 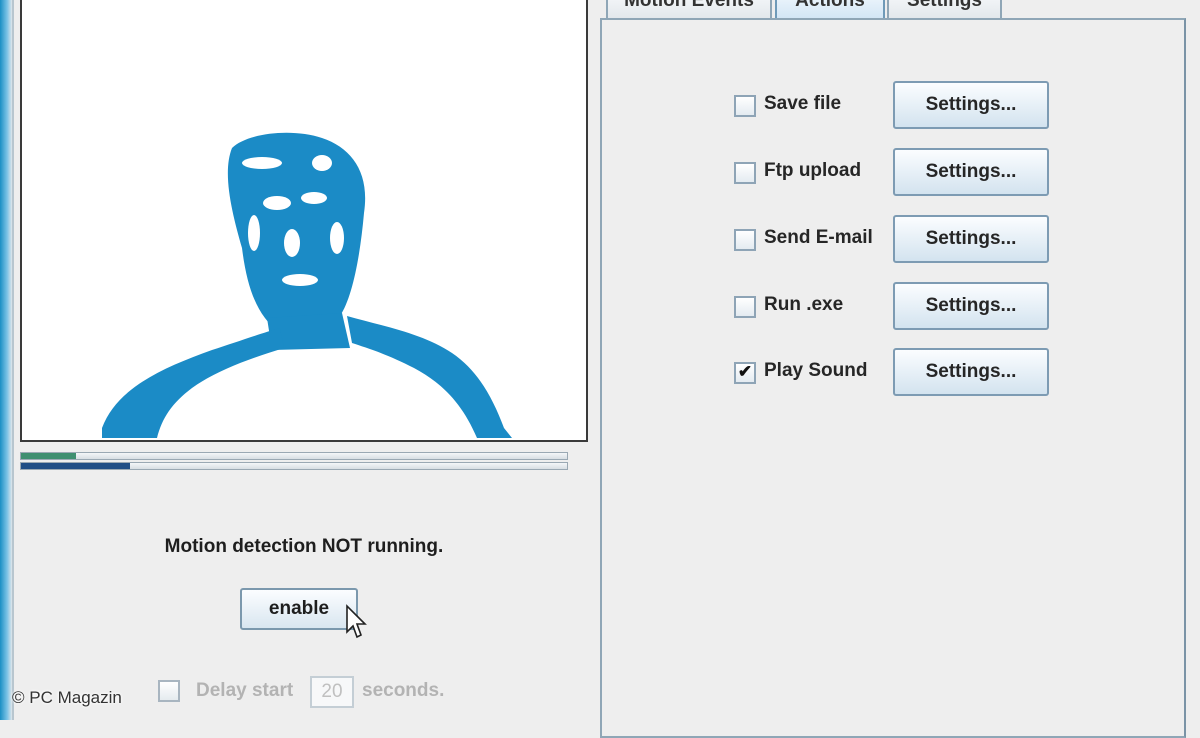 I want to click on tab-settings: Settings, so click(x=944, y=9).